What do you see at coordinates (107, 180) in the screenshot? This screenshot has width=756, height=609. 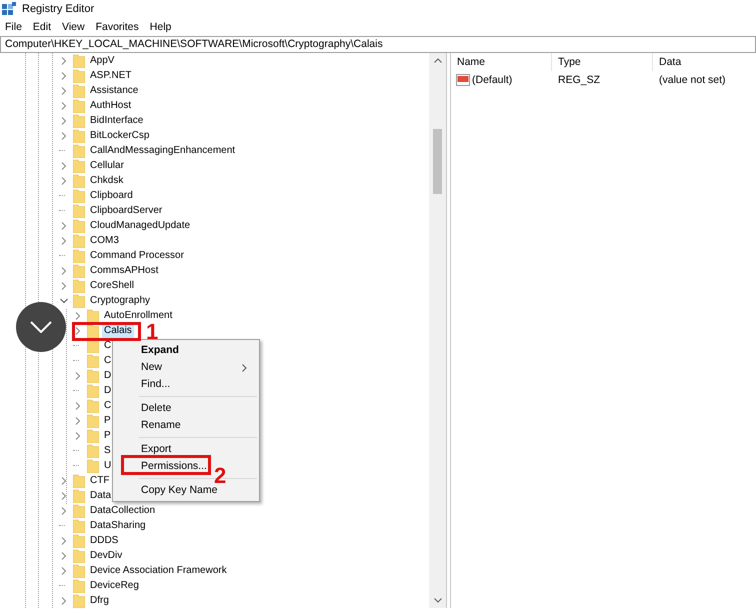 I see `tree-item: Chkdsk` at bounding box center [107, 180].